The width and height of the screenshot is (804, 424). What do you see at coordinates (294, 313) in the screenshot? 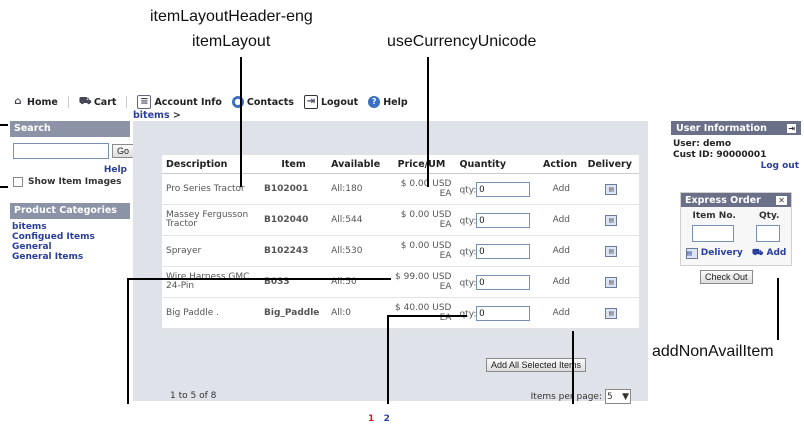
I see `item-number: Big_Paddle` at bounding box center [294, 313].